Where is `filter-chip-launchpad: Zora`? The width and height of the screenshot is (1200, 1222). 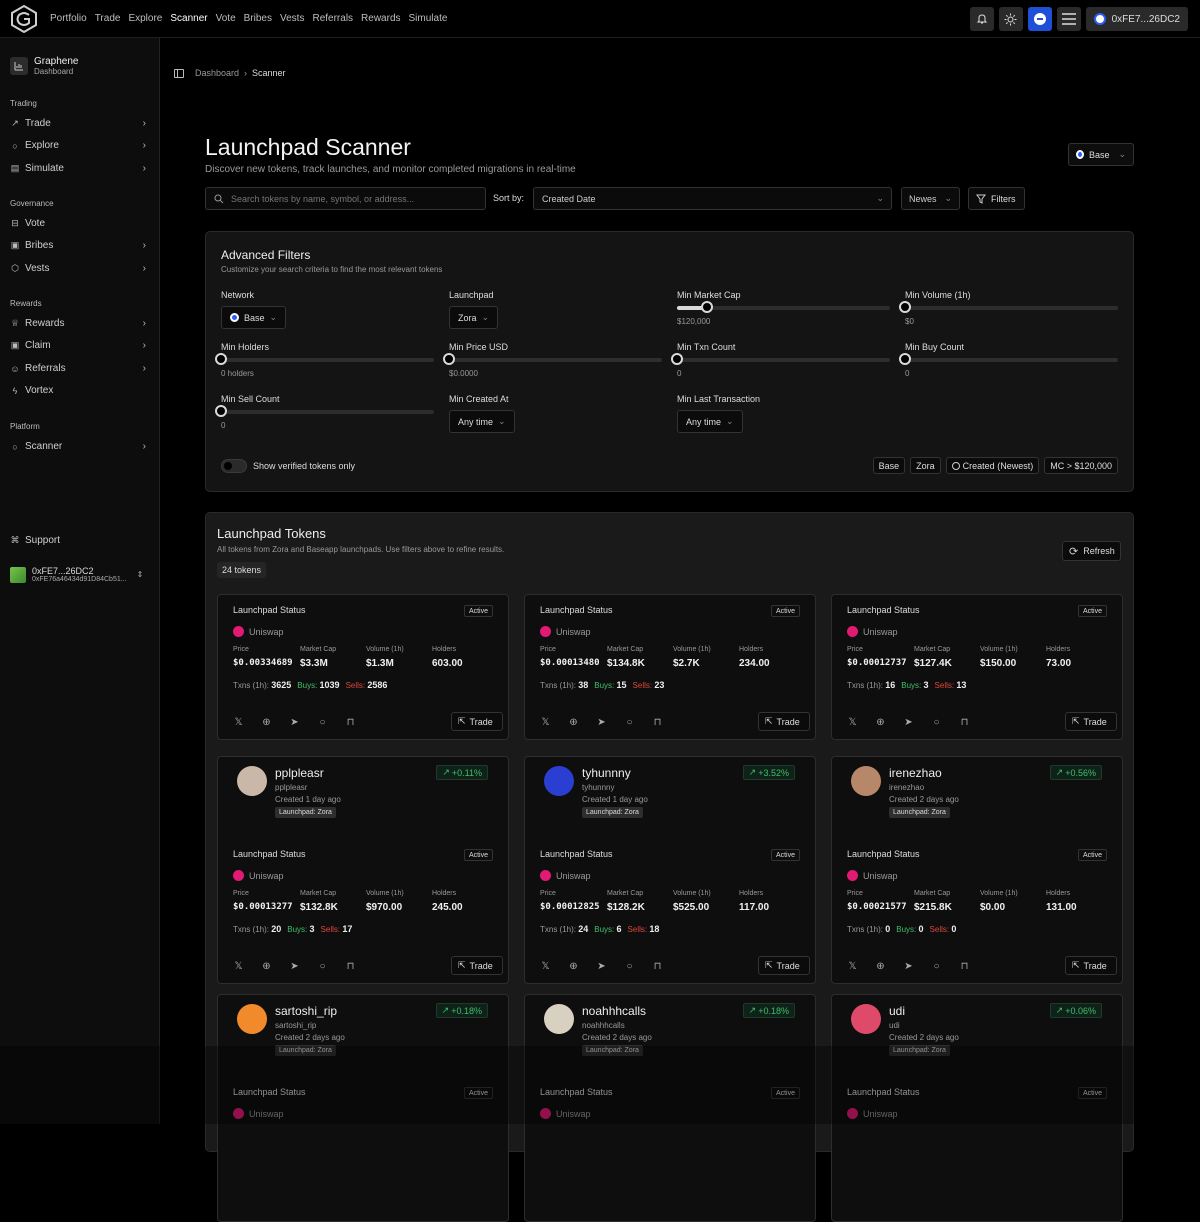
filter-chip-launchpad: Zora is located at coordinates (925, 465).